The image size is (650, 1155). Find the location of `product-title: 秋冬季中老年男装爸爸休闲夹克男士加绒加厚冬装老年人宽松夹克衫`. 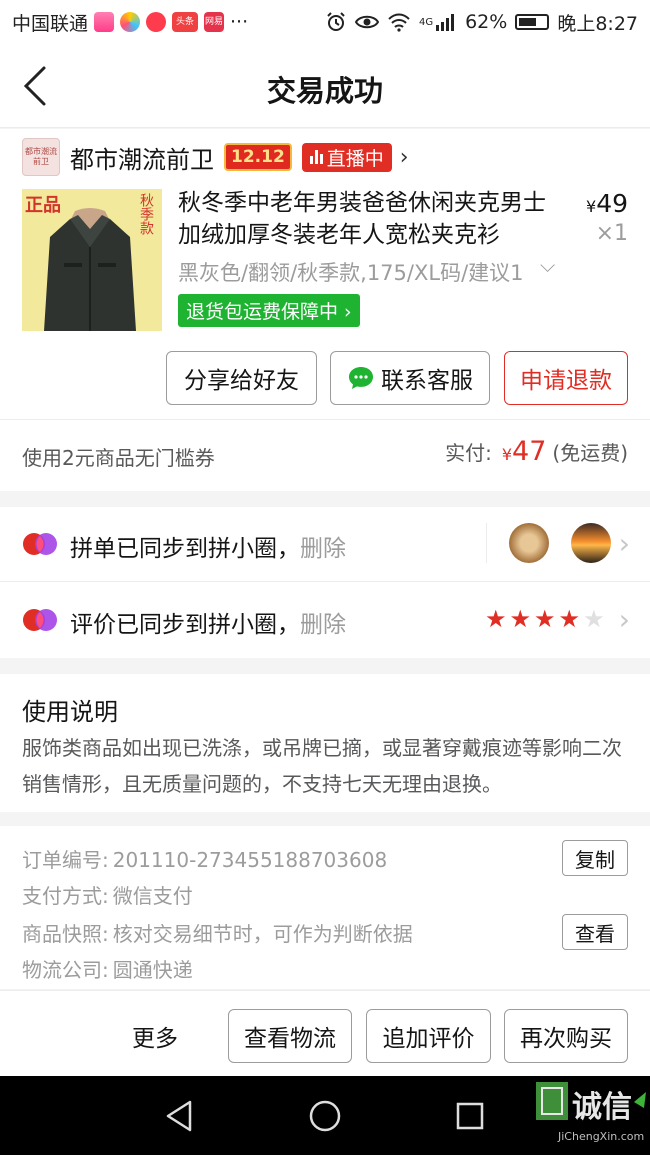

product-title: 秋冬季中老年男装爸爸休闲夹克男士加绒加厚冬装老年人宽松夹克衫 is located at coordinates (363, 219).